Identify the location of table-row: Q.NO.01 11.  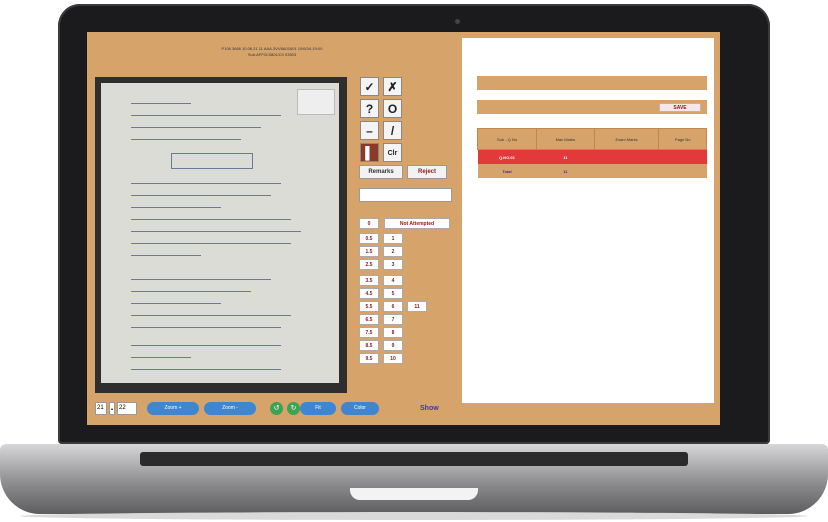
(592, 156).